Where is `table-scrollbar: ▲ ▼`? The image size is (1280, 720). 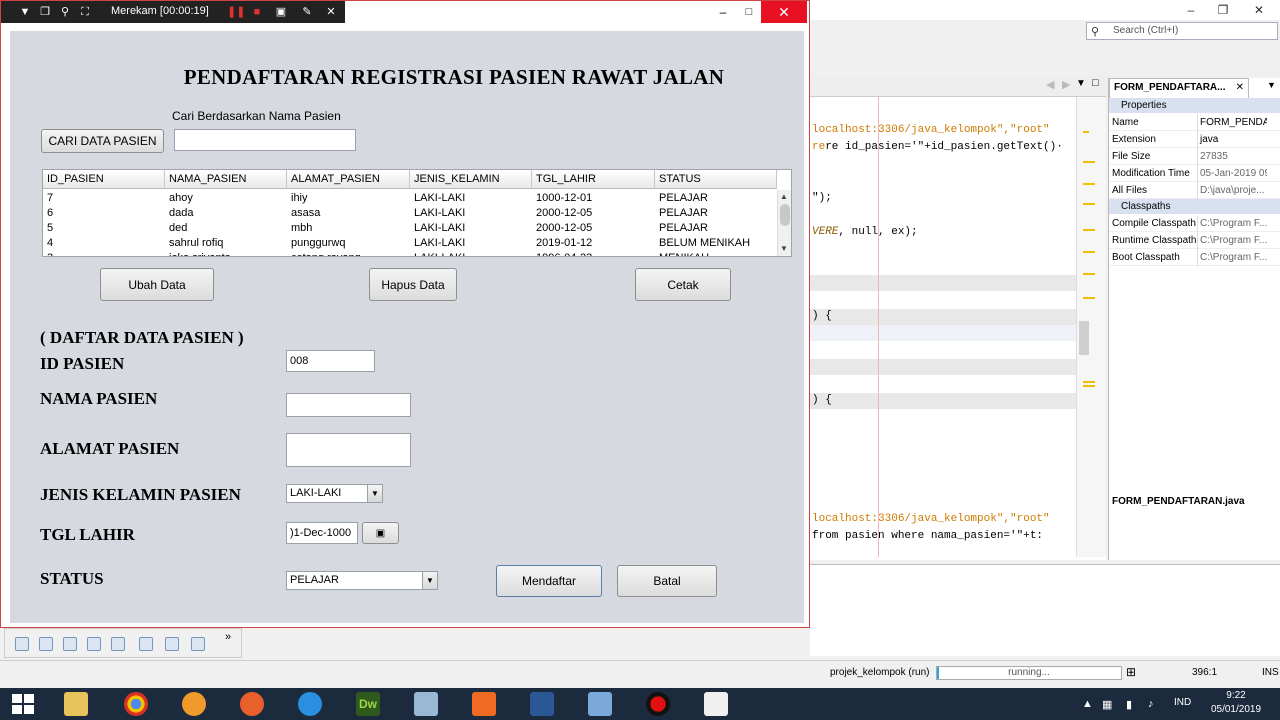 table-scrollbar: ▲ ▼ is located at coordinates (784, 223).